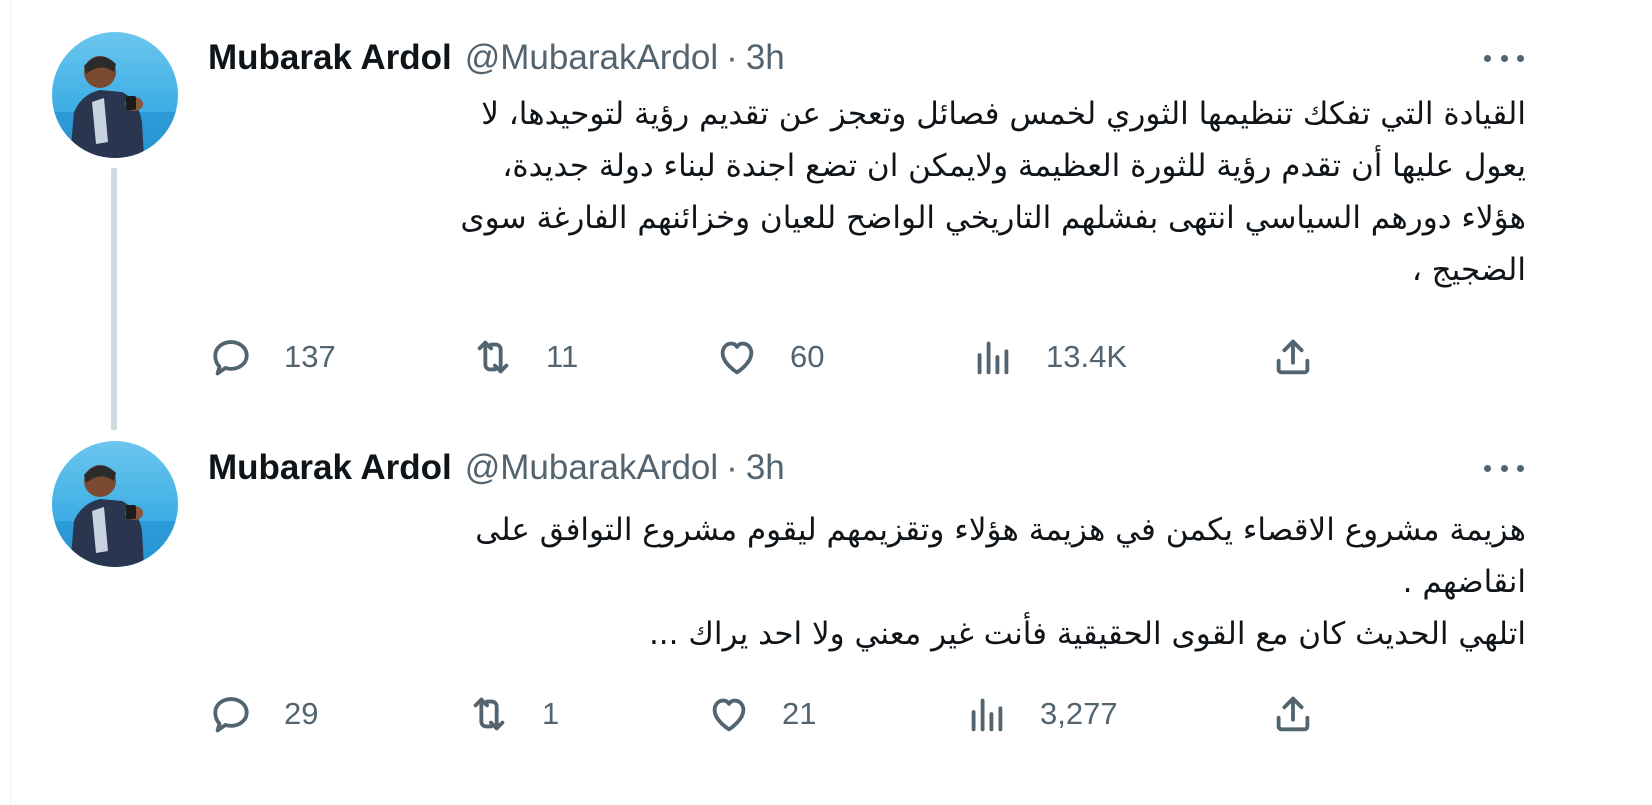  I want to click on retweet-button: 1, so click(512, 714).